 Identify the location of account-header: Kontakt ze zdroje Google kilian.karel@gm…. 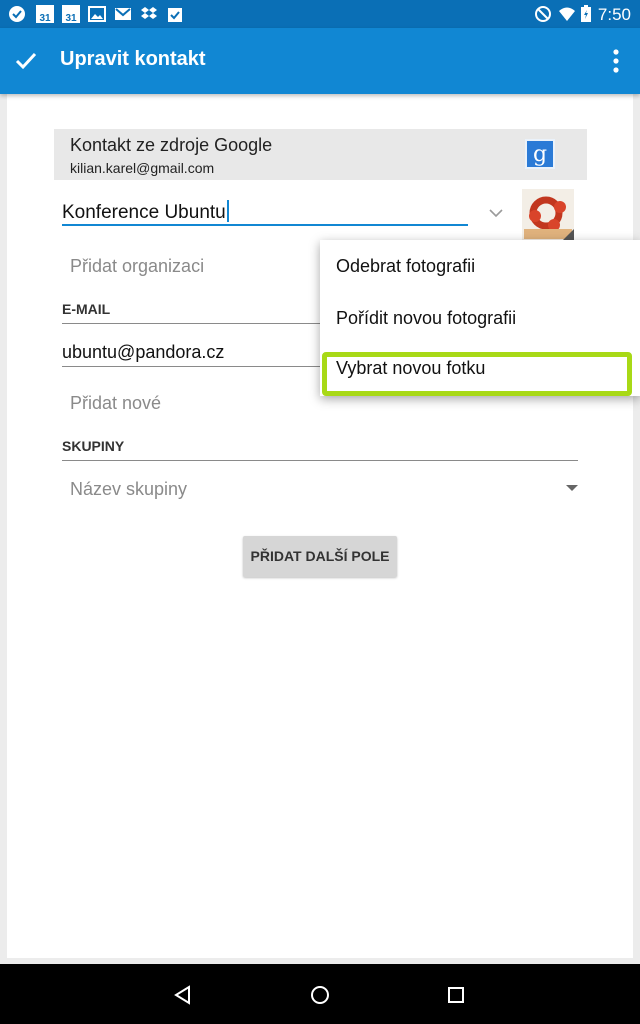
(320, 154).